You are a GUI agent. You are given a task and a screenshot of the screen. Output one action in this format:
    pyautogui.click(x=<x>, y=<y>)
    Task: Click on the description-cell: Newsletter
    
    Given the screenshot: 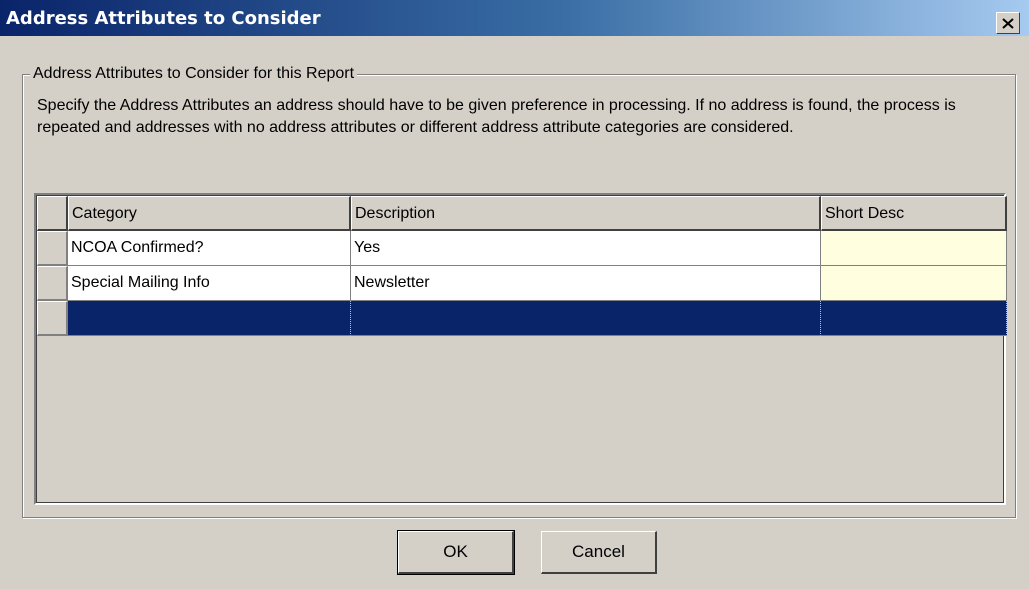 What is the action you would take?
    pyautogui.click(x=586, y=283)
    